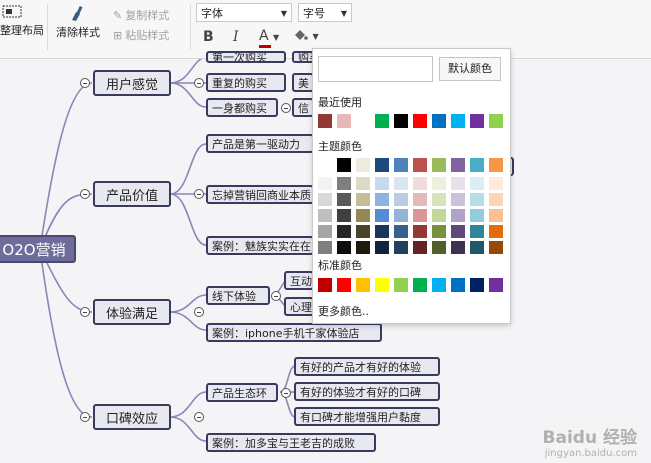 Image resolution: width=651 pixels, height=463 pixels. What do you see at coordinates (22, 21) in the screenshot?
I see `layout-button: 整理布局` at bounding box center [22, 21].